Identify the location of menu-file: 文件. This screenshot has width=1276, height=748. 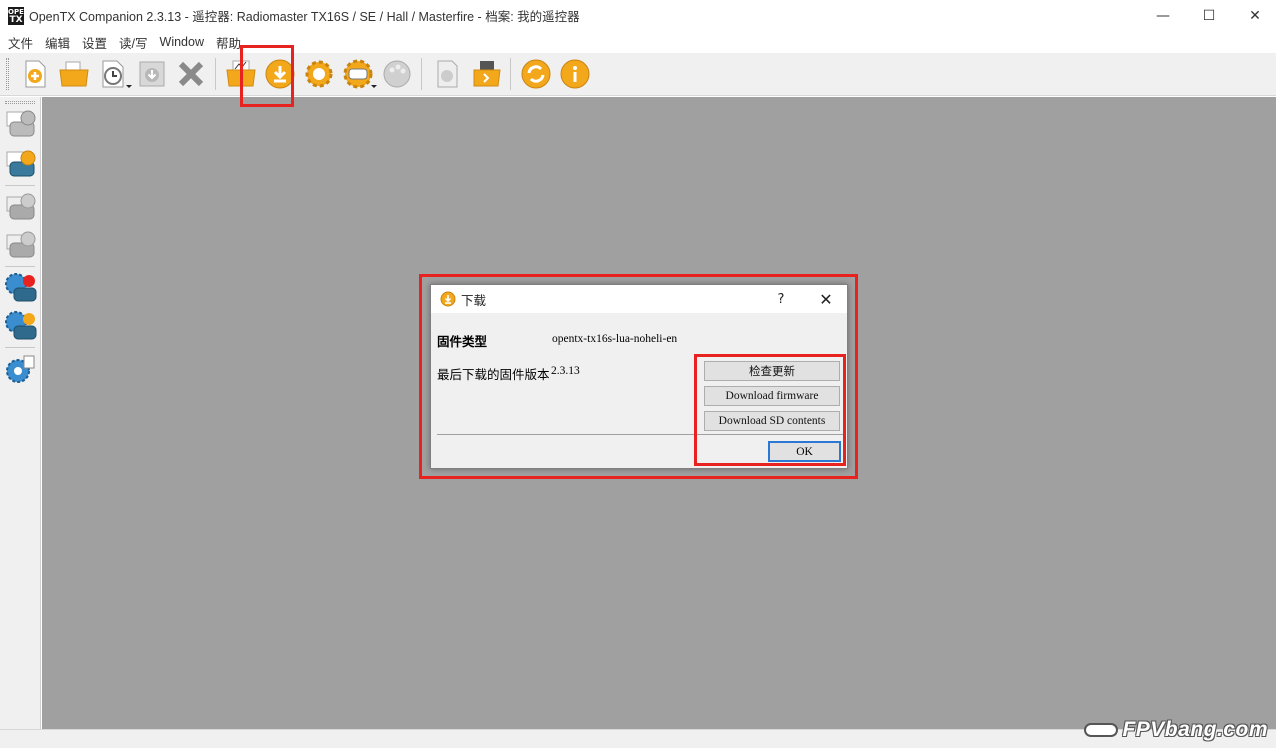
(20, 42).